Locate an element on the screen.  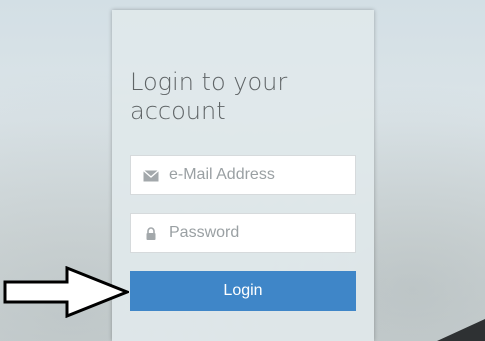
password-field is located at coordinates (243, 233).